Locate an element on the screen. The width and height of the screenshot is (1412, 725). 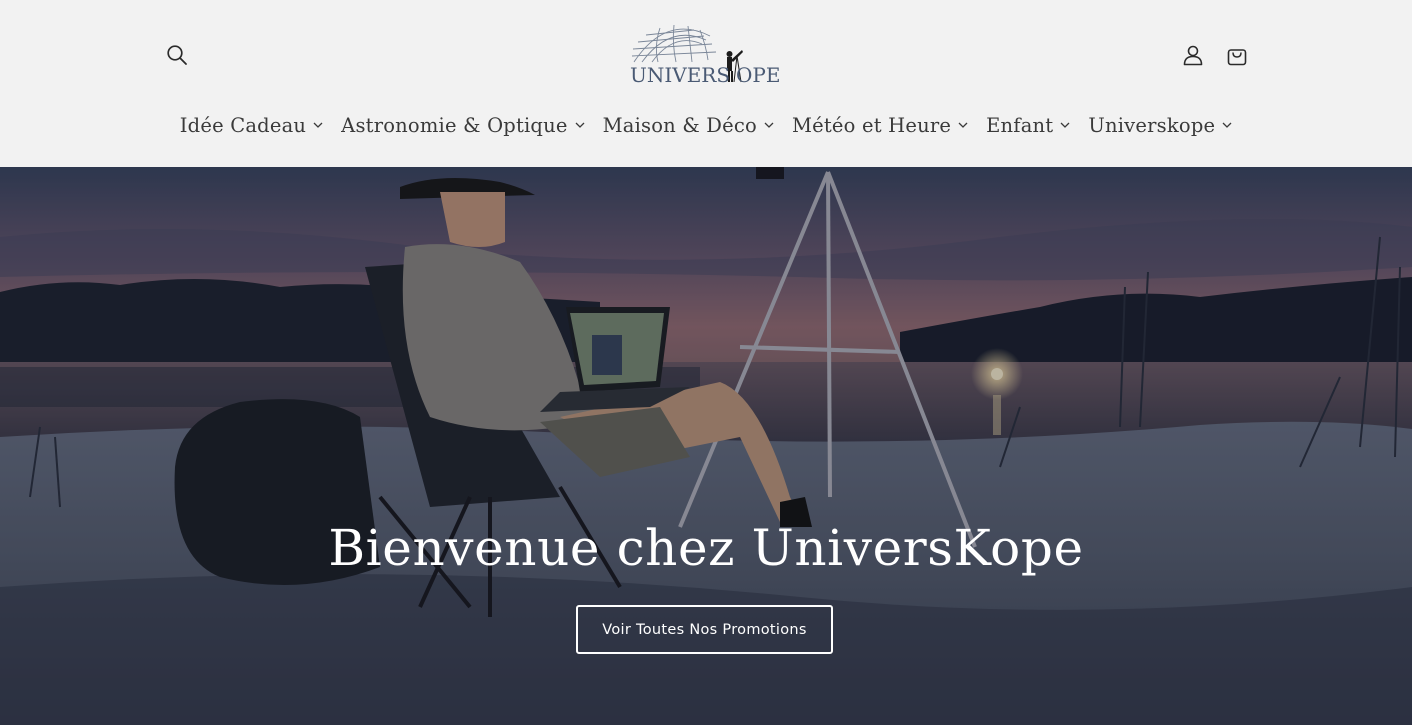
nav-item-label: Enfant is located at coordinates (1020, 125).